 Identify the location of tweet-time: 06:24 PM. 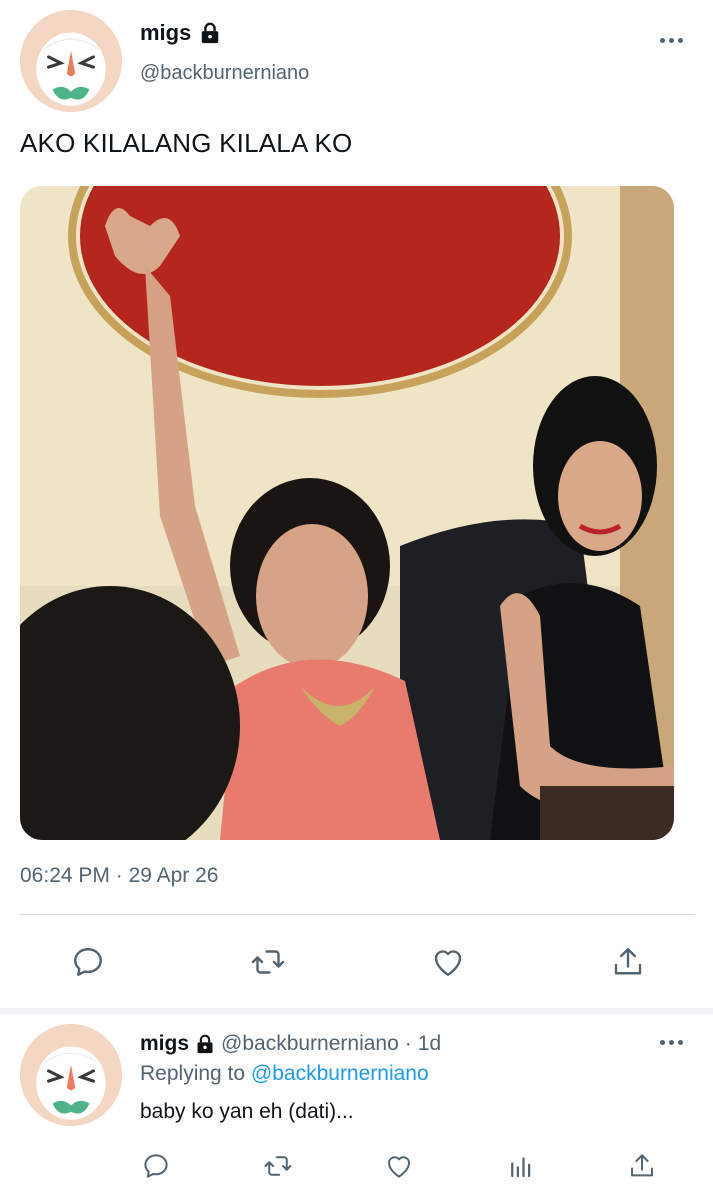
(65, 875).